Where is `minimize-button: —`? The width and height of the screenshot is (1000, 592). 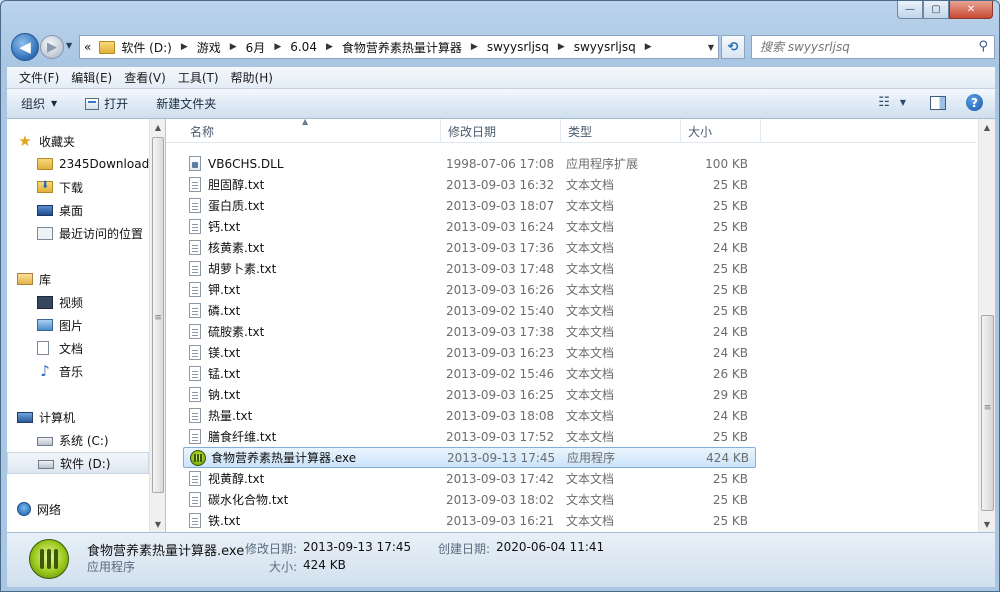
minimize-button: — is located at coordinates (910, 10).